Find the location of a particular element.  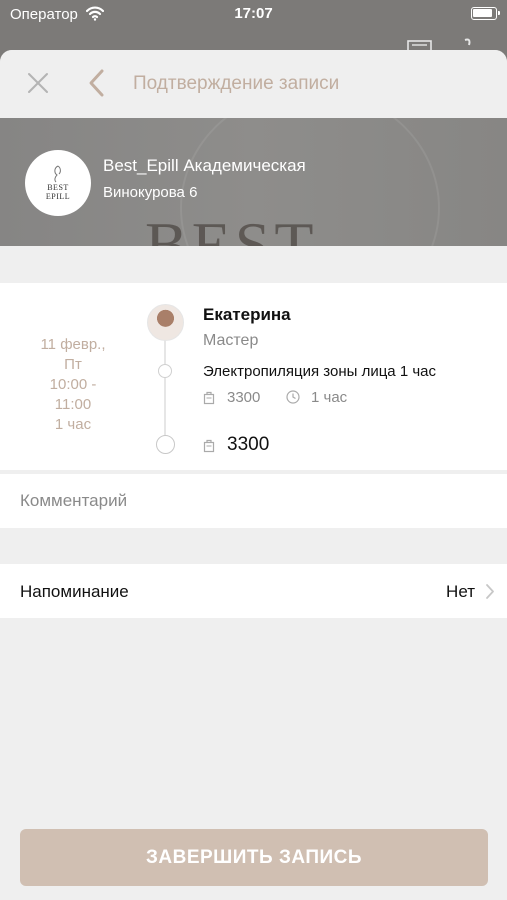

logo-figure-icon is located at coordinates (57, 174).